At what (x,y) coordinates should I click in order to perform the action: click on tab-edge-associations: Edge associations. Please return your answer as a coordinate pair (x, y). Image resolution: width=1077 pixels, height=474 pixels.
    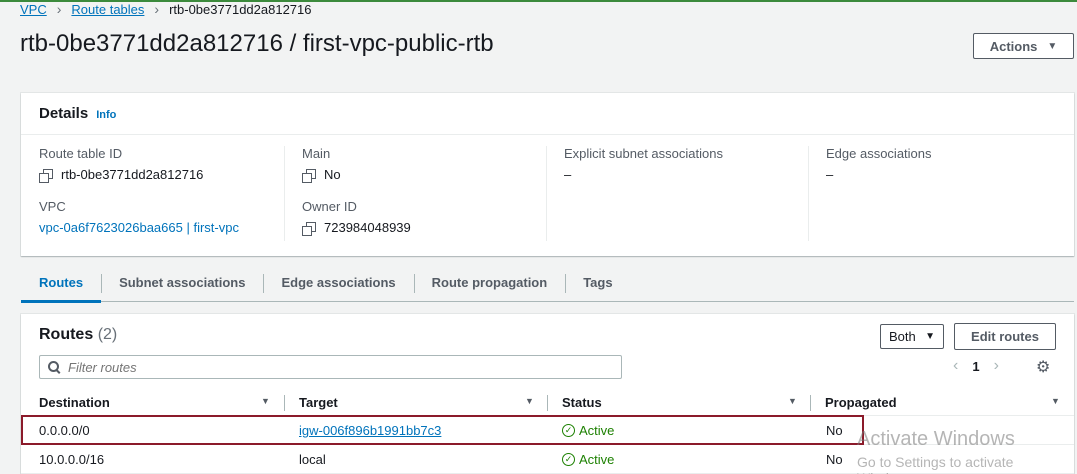
    Looking at the image, I should click on (338, 282).